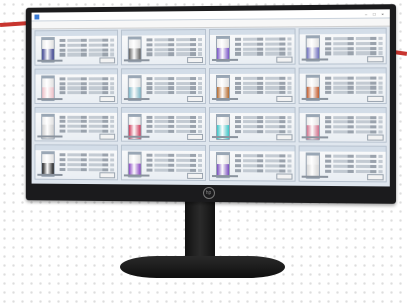  Describe the element at coordinates (37, 16) in the screenshot. I see `app-icon` at that location.